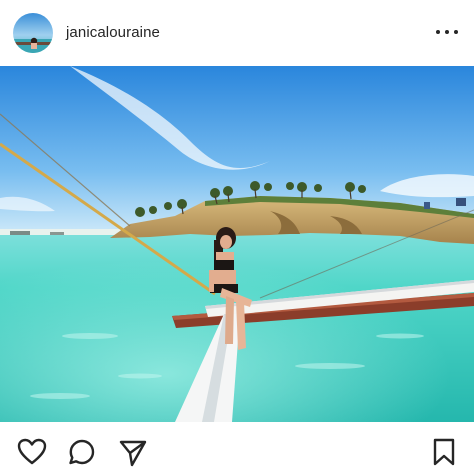  I want to click on avatar, so click(33, 33).